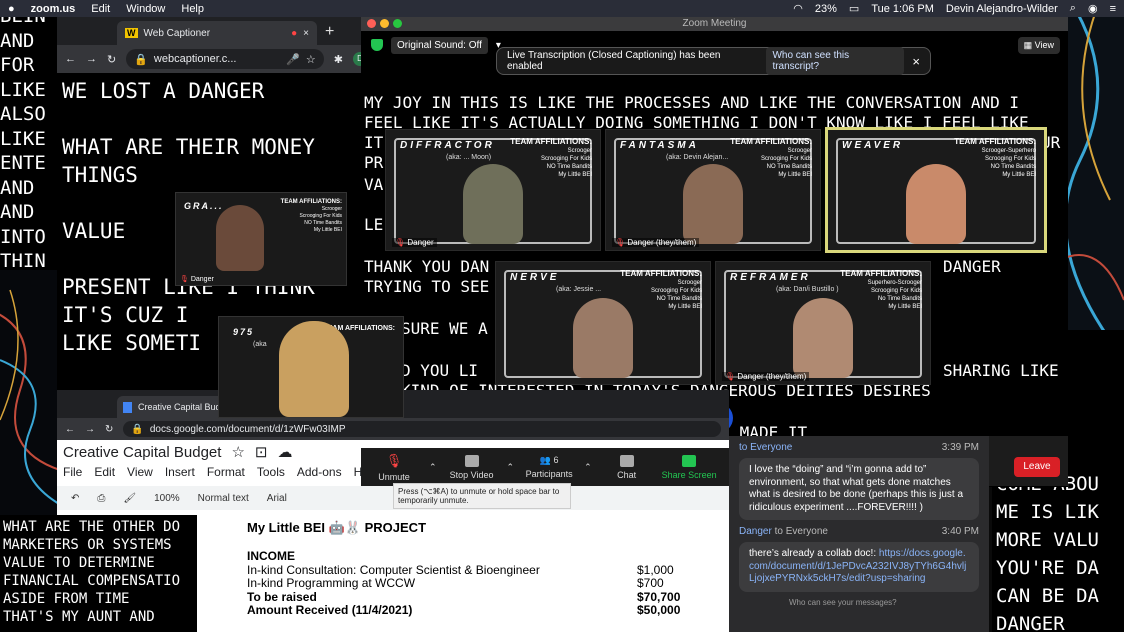 The width and height of the screenshot is (1124, 632). What do you see at coordinates (104, 472) in the screenshot?
I see `menu-edit: Edit` at bounding box center [104, 472].